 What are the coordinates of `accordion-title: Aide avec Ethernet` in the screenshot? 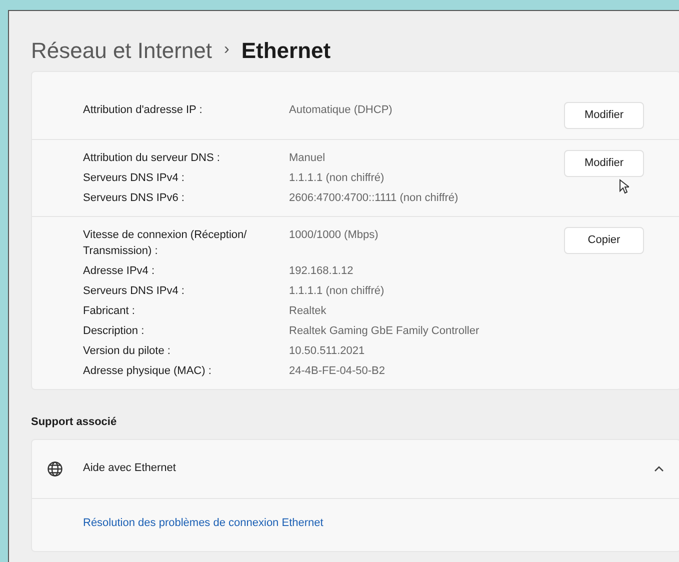 It's located at (130, 468).